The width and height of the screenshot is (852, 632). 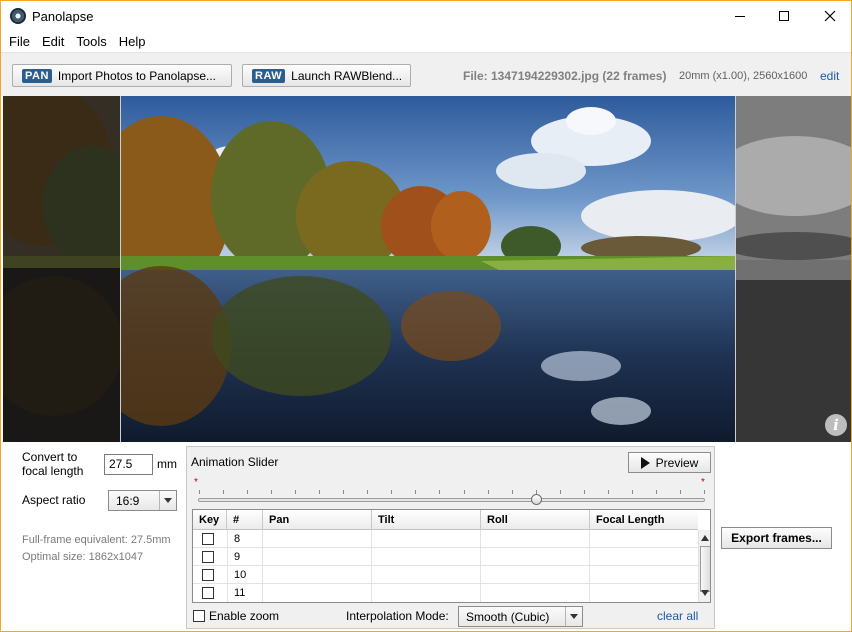 I want to click on optimal-size: Optimal size: 1862x1047, so click(x=83, y=557).